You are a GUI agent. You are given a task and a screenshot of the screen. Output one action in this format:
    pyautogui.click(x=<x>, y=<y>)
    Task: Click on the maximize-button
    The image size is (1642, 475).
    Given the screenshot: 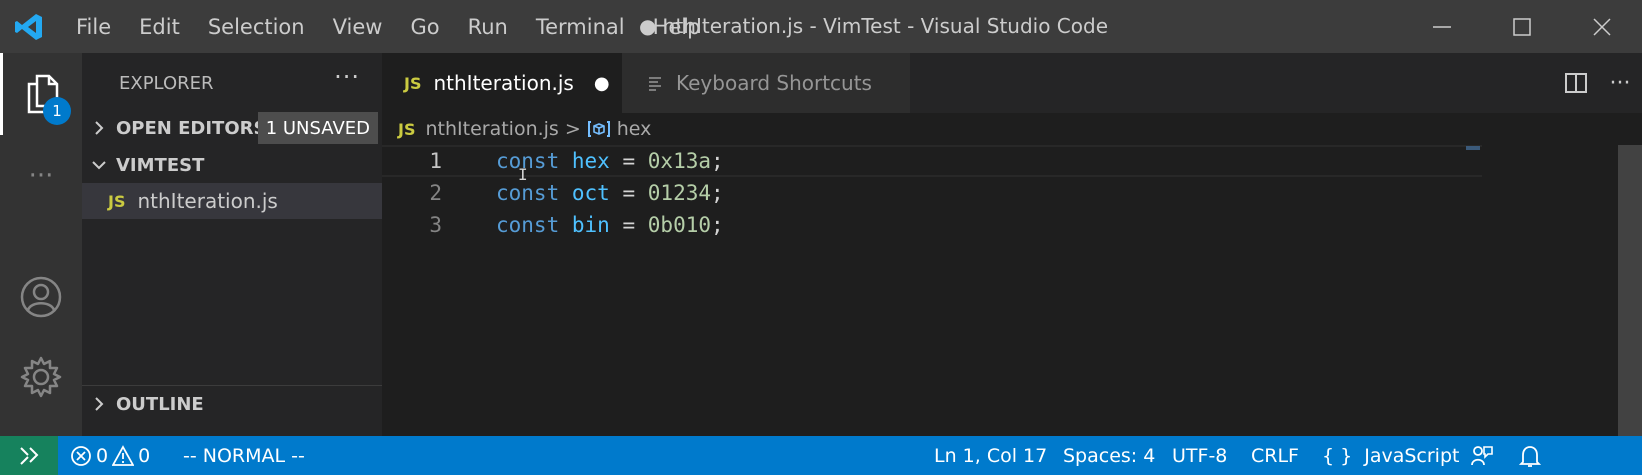 What is the action you would take?
    pyautogui.click(x=1522, y=26)
    